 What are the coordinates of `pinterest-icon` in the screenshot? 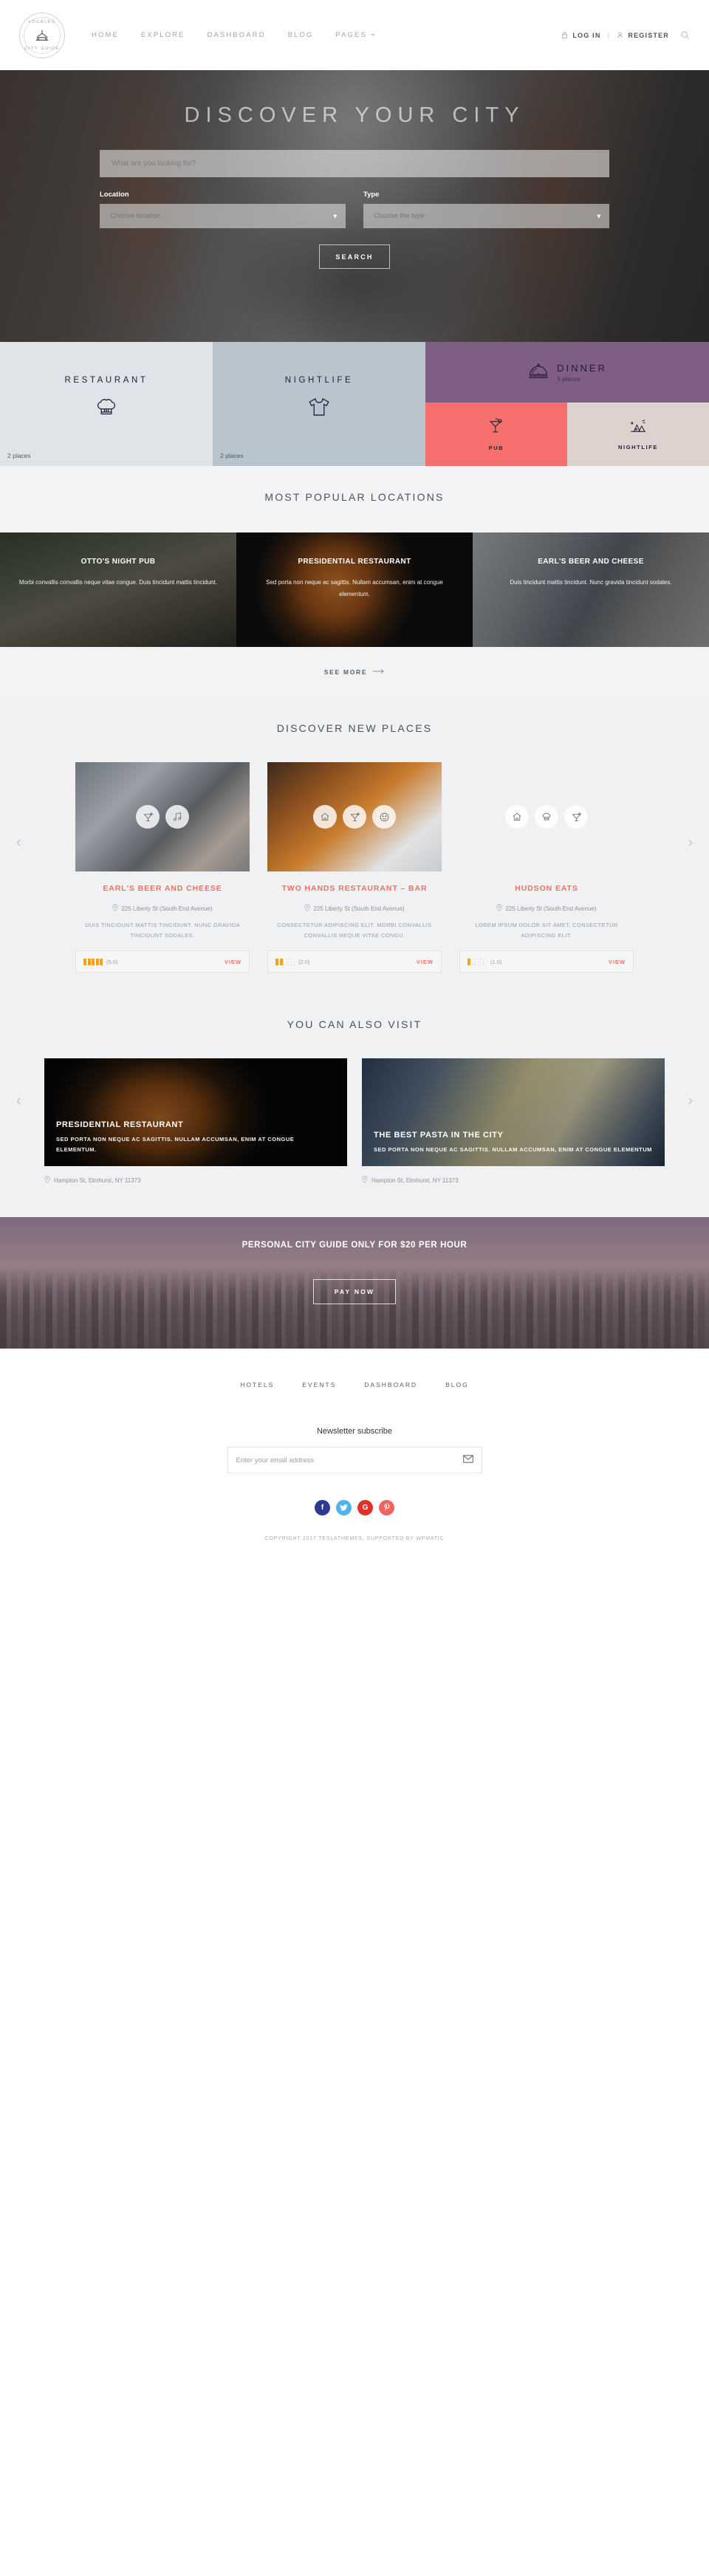 It's located at (386, 1508).